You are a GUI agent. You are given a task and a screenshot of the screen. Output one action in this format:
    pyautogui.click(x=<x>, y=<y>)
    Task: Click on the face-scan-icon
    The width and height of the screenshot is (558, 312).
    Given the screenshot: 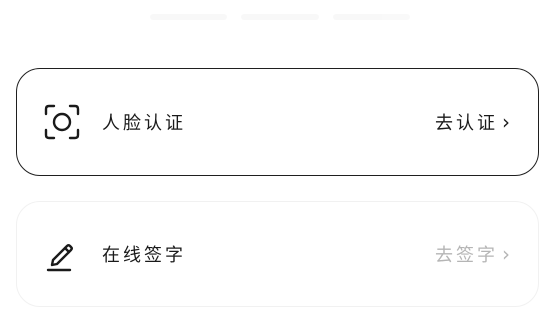 What is the action you would take?
    pyautogui.click(x=62, y=122)
    